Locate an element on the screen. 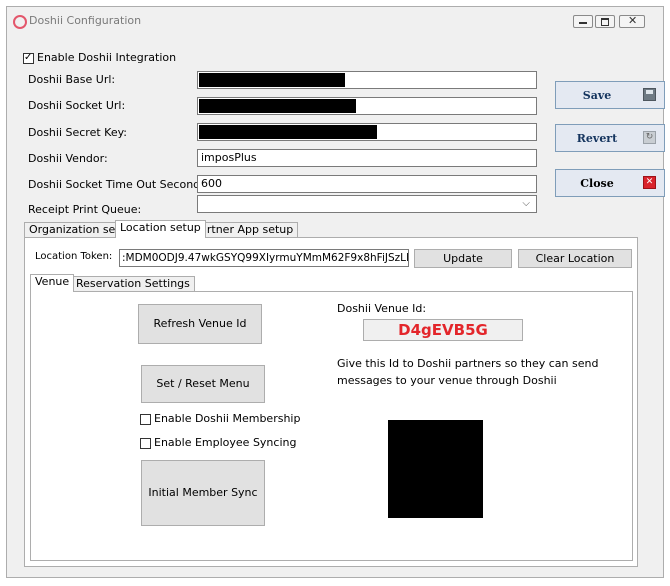 The height and width of the screenshot is (586, 670). minimize-icon is located at coordinates (583, 23).